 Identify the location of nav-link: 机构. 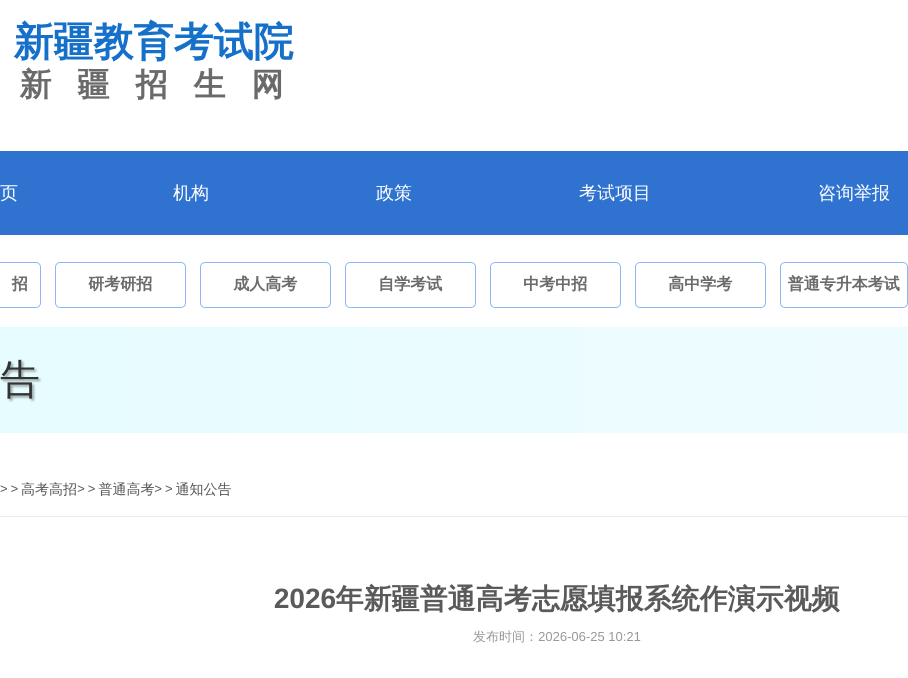
(191, 193).